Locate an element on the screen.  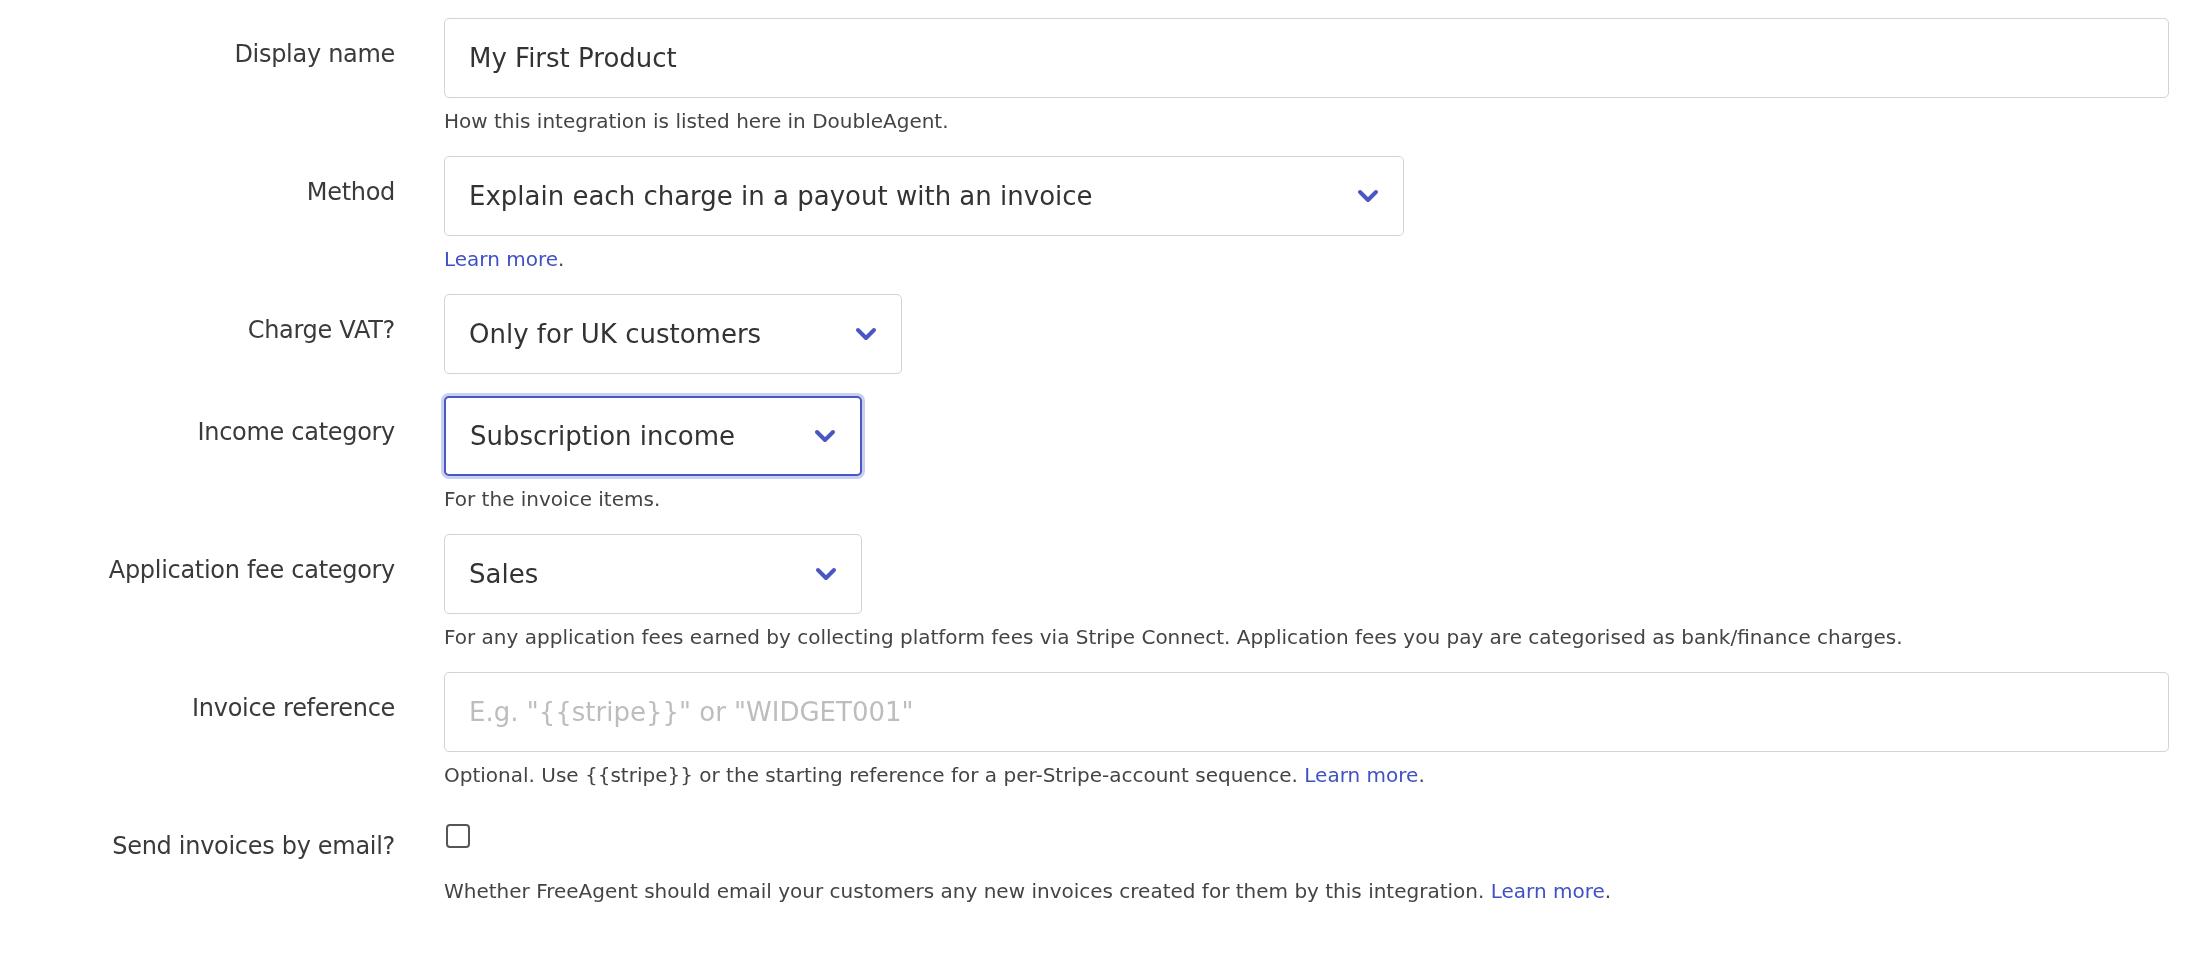
field-label: Charge VAT? is located at coordinates (320, 330).